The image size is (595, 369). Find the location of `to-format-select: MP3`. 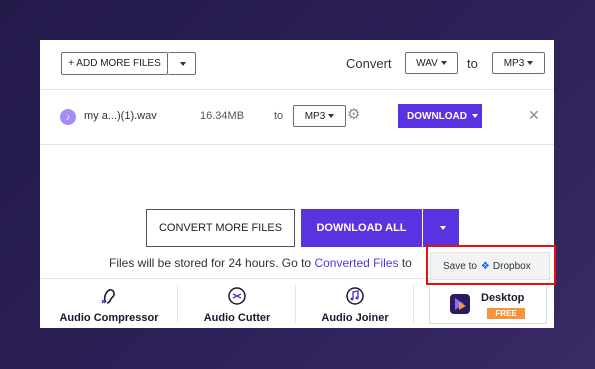

to-format-select: MP3 is located at coordinates (518, 63).